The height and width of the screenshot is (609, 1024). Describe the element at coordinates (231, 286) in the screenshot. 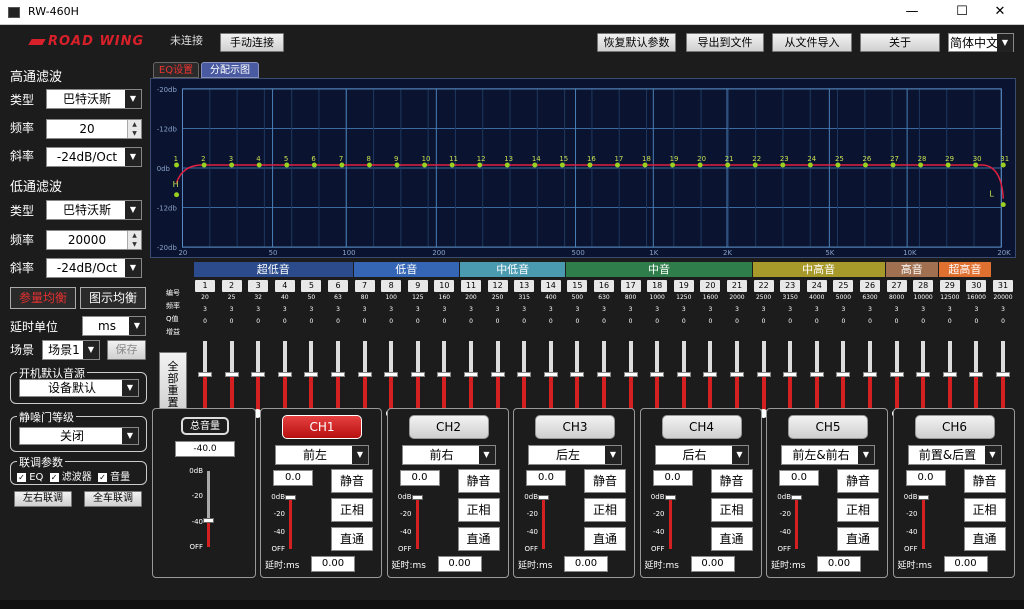

I see `eq-band-number: 2` at that location.